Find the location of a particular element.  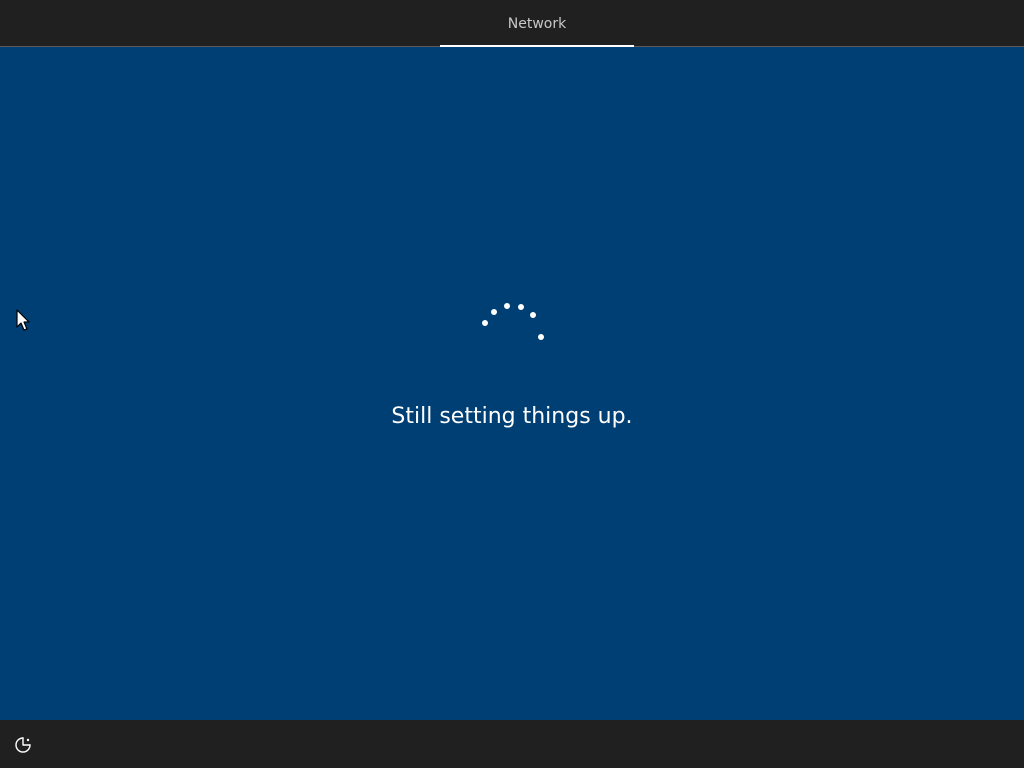

tab-network: Network is located at coordinates (537, 23).